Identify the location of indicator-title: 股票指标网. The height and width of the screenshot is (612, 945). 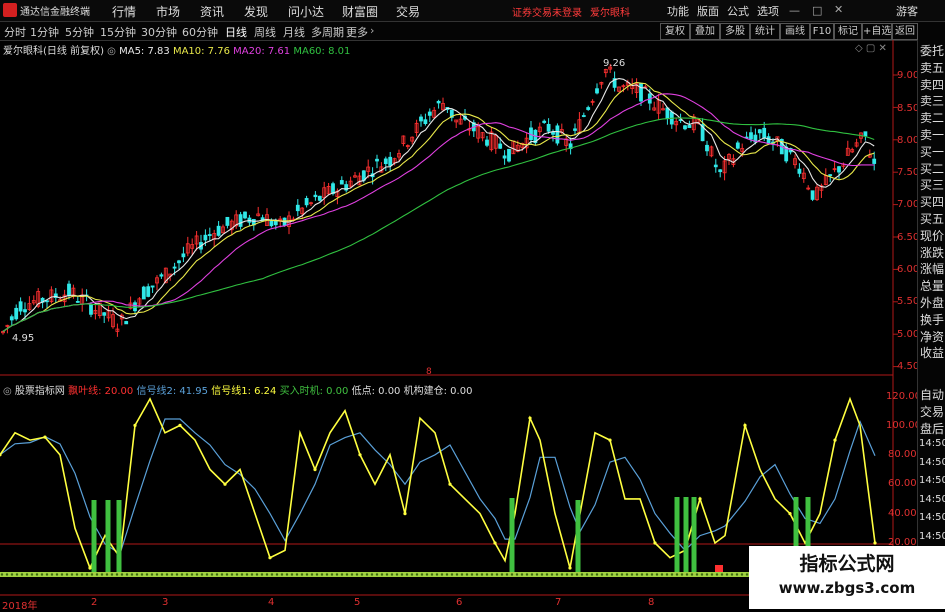
(40, 391).